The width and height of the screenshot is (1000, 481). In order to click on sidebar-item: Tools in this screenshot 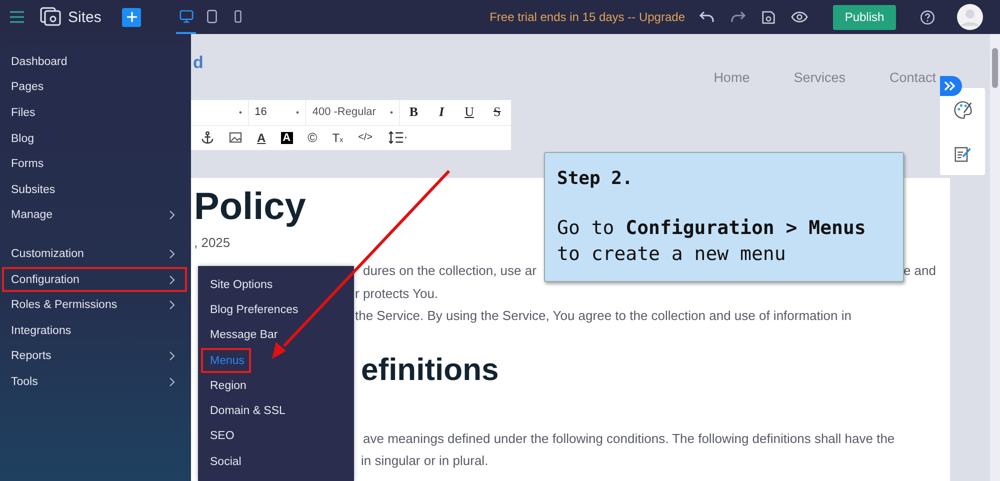, I will do `click(94, 382)`.